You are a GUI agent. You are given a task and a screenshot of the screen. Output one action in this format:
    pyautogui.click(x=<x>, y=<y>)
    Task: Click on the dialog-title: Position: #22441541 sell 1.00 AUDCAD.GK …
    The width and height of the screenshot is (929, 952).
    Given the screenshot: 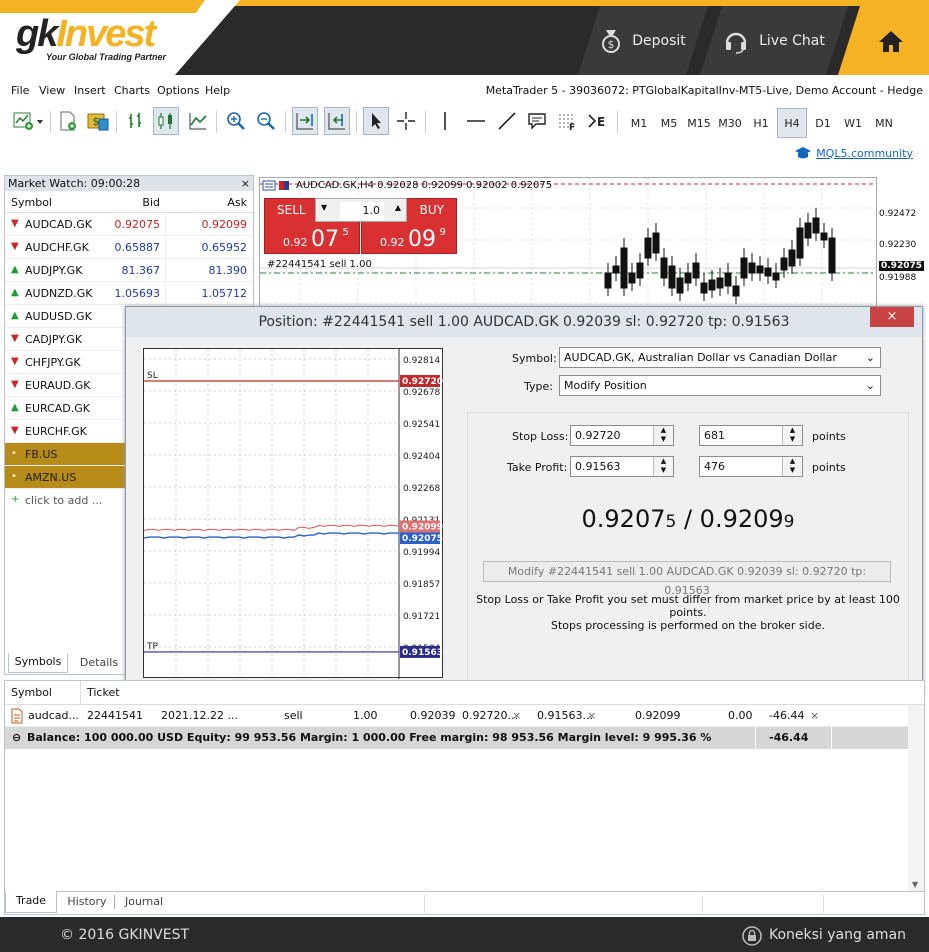 What is the action you would take?
    pyautogui.click(x=524, y=322)
    